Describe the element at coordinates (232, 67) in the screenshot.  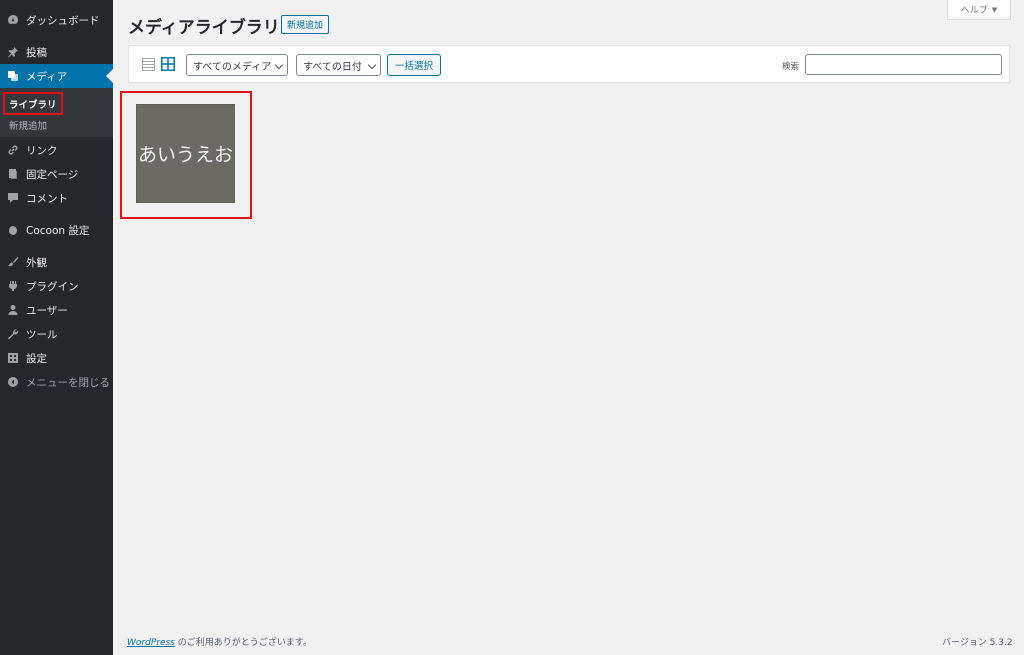
I see `media-type-filter-value: すべてのメディア` at that location.